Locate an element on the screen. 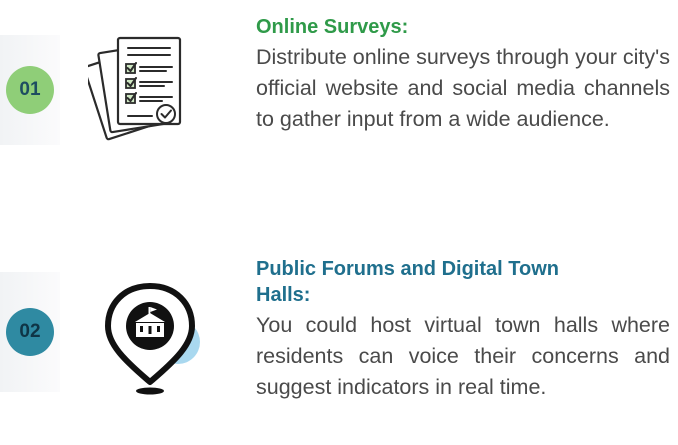  town-hall-location-pin-icon is located at coordinates (152, 339).